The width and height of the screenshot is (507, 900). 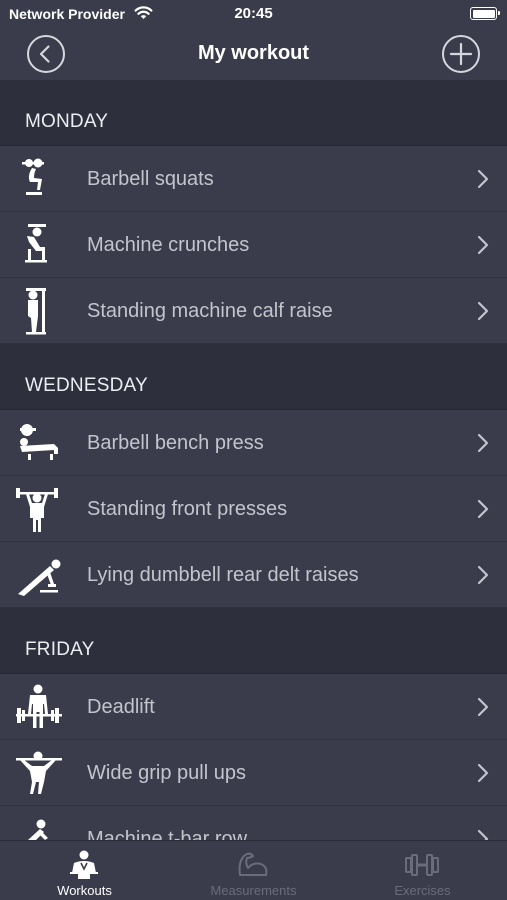 What do you see at coordinates (39, 577) in the screenshot?
I see `rear-delt-raise-icon` at bounding box center [39, 577].